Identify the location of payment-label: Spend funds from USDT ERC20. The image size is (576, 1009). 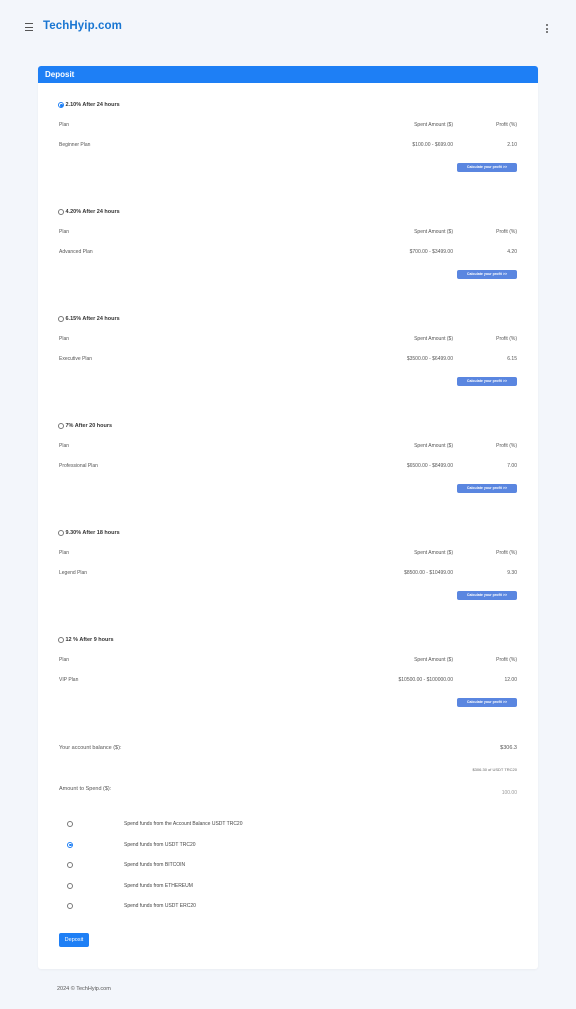
(160, 906).